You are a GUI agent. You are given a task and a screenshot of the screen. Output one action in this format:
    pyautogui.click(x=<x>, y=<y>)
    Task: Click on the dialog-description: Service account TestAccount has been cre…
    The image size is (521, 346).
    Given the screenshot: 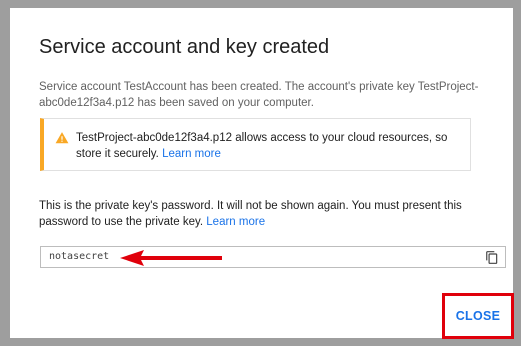 What is the action you would take?
    pyautogui.click(x=259, y=95)
    